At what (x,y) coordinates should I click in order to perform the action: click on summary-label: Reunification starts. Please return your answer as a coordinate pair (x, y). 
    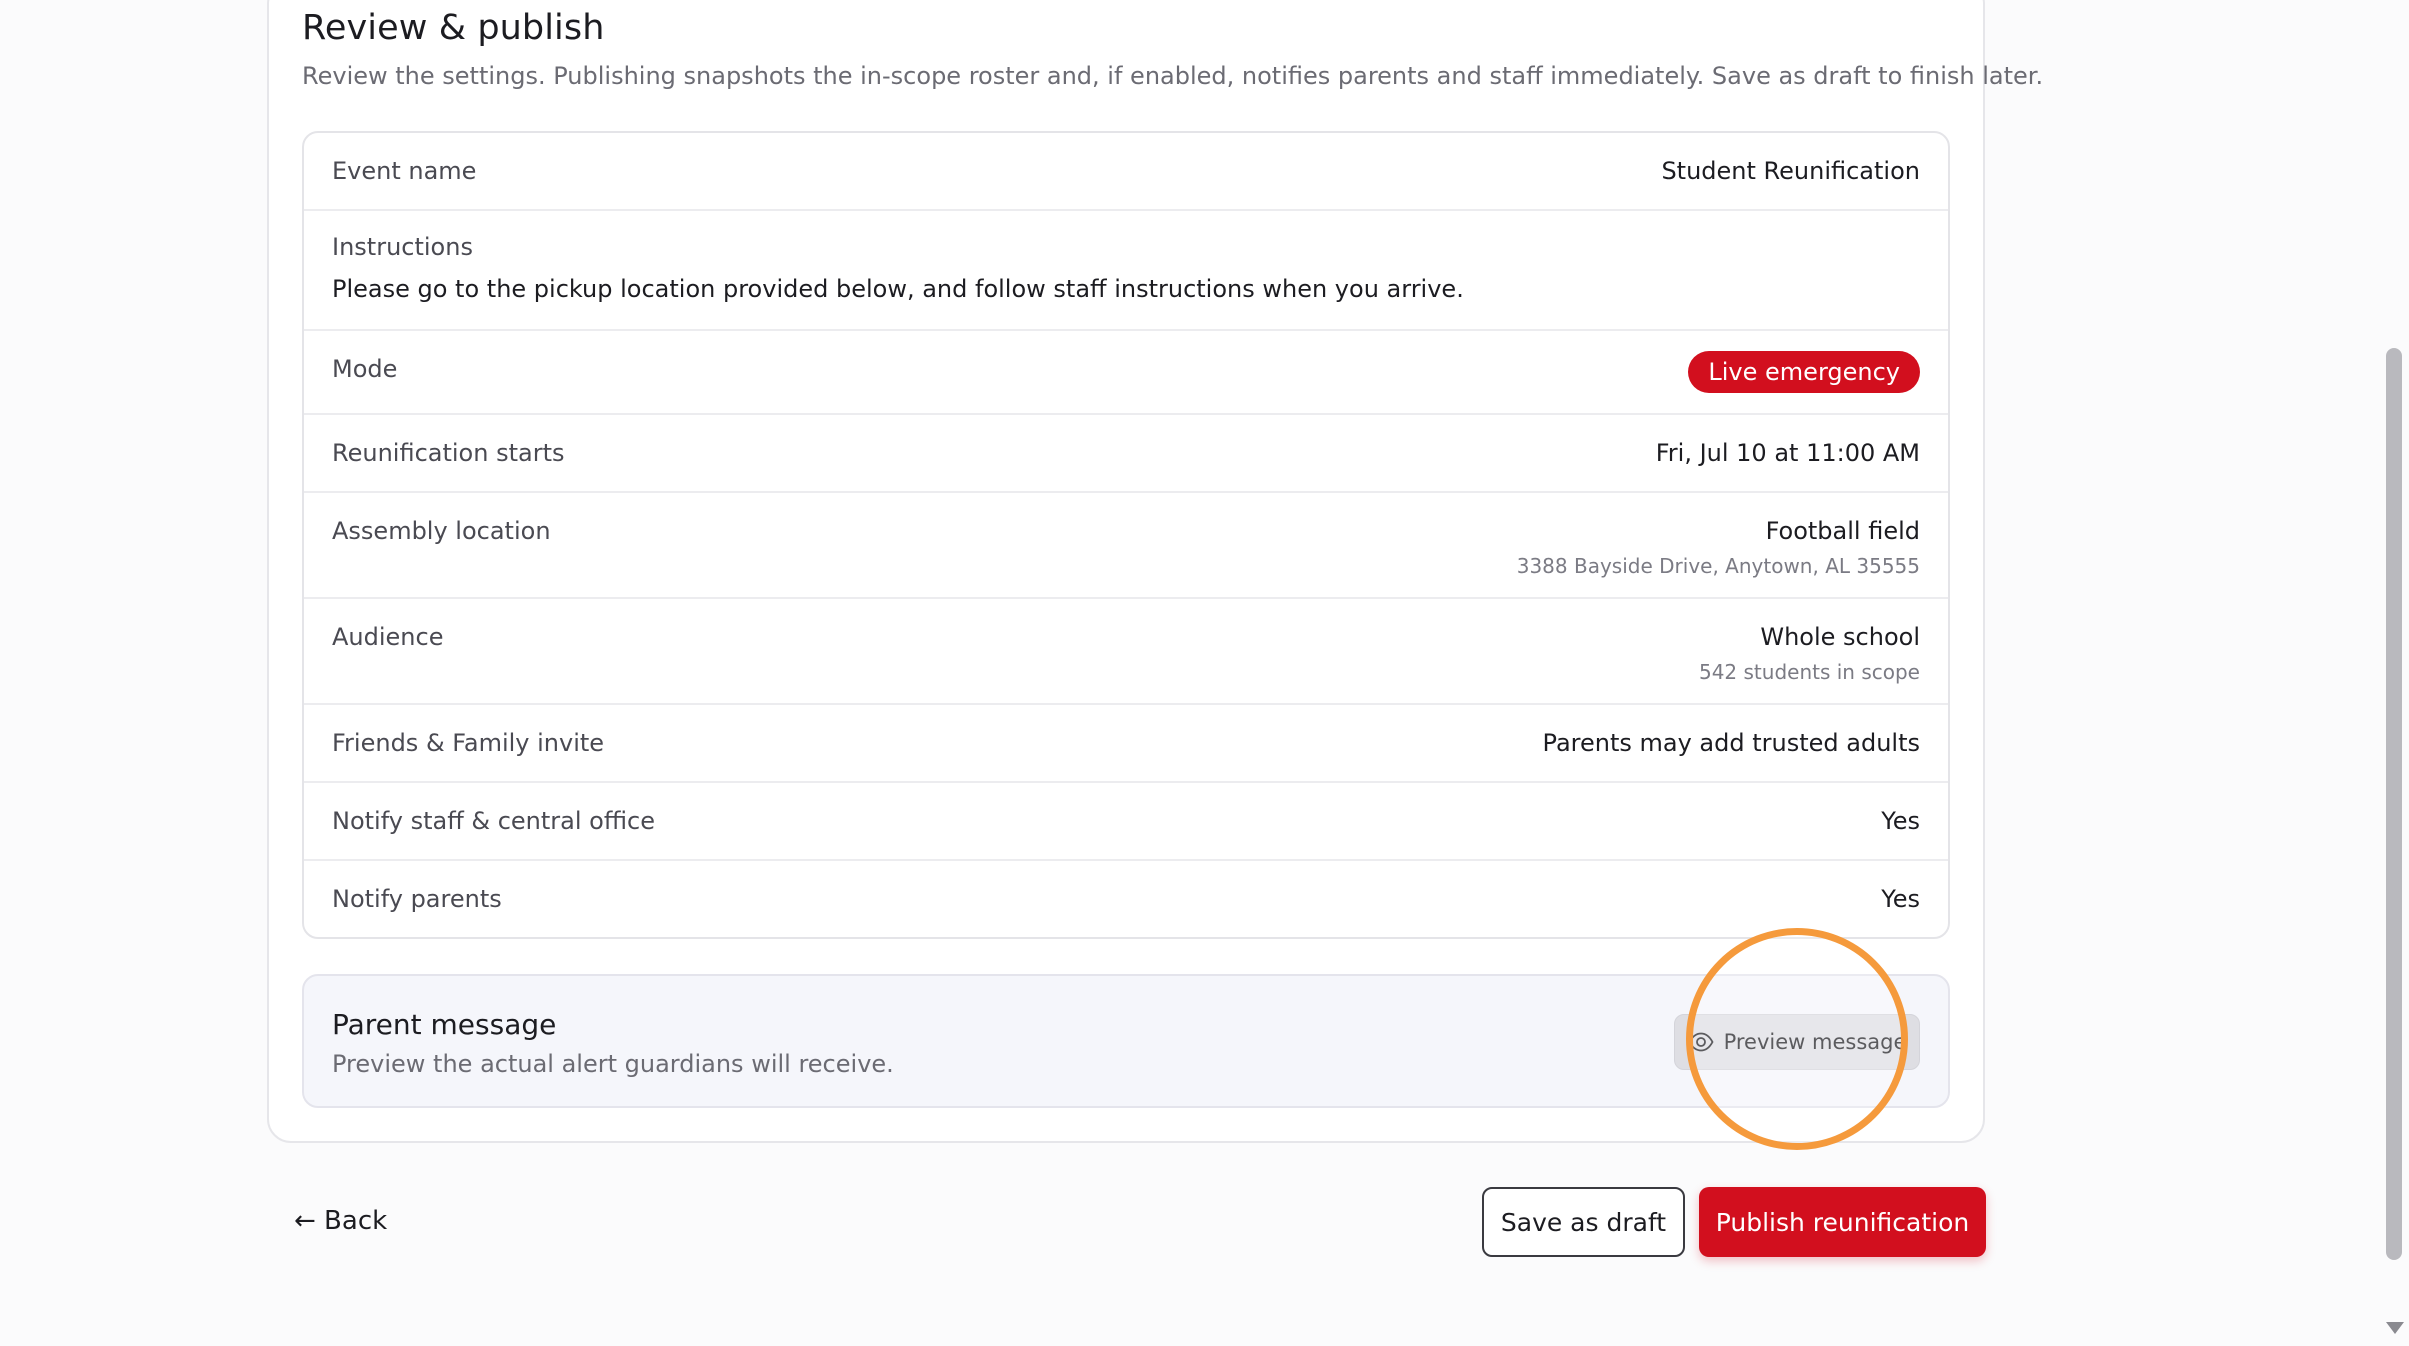
    Looking at the image, I should click on (448, 453).